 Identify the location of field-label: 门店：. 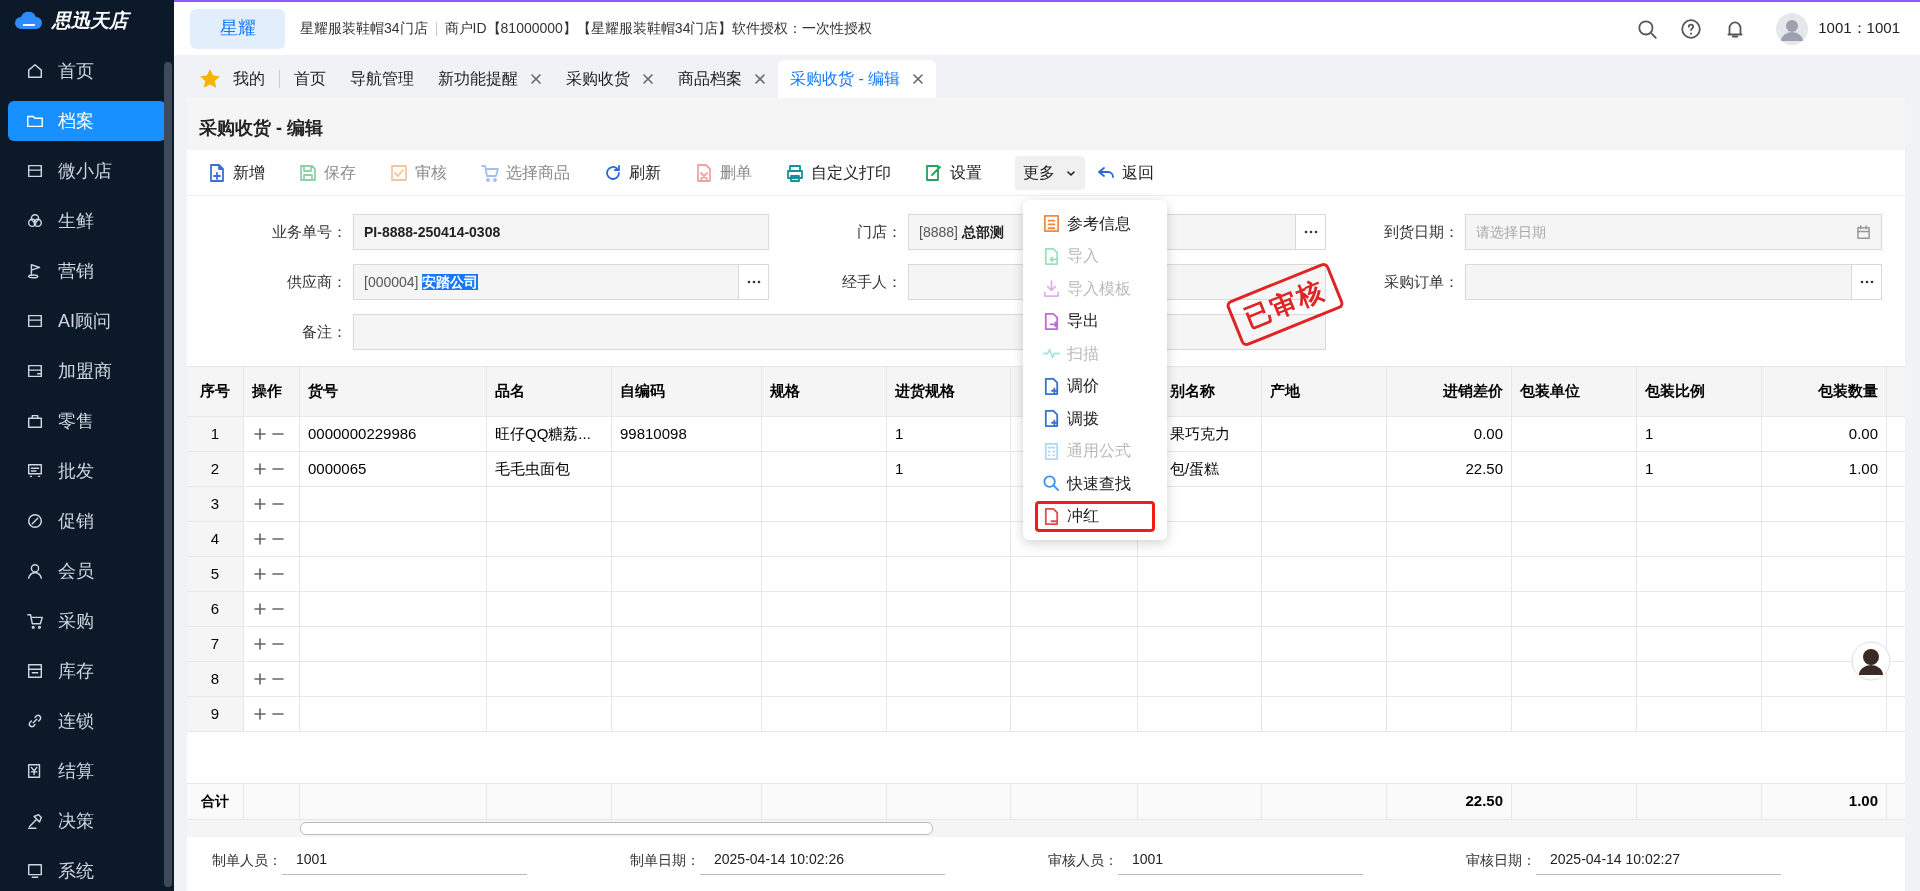
(879, 231).